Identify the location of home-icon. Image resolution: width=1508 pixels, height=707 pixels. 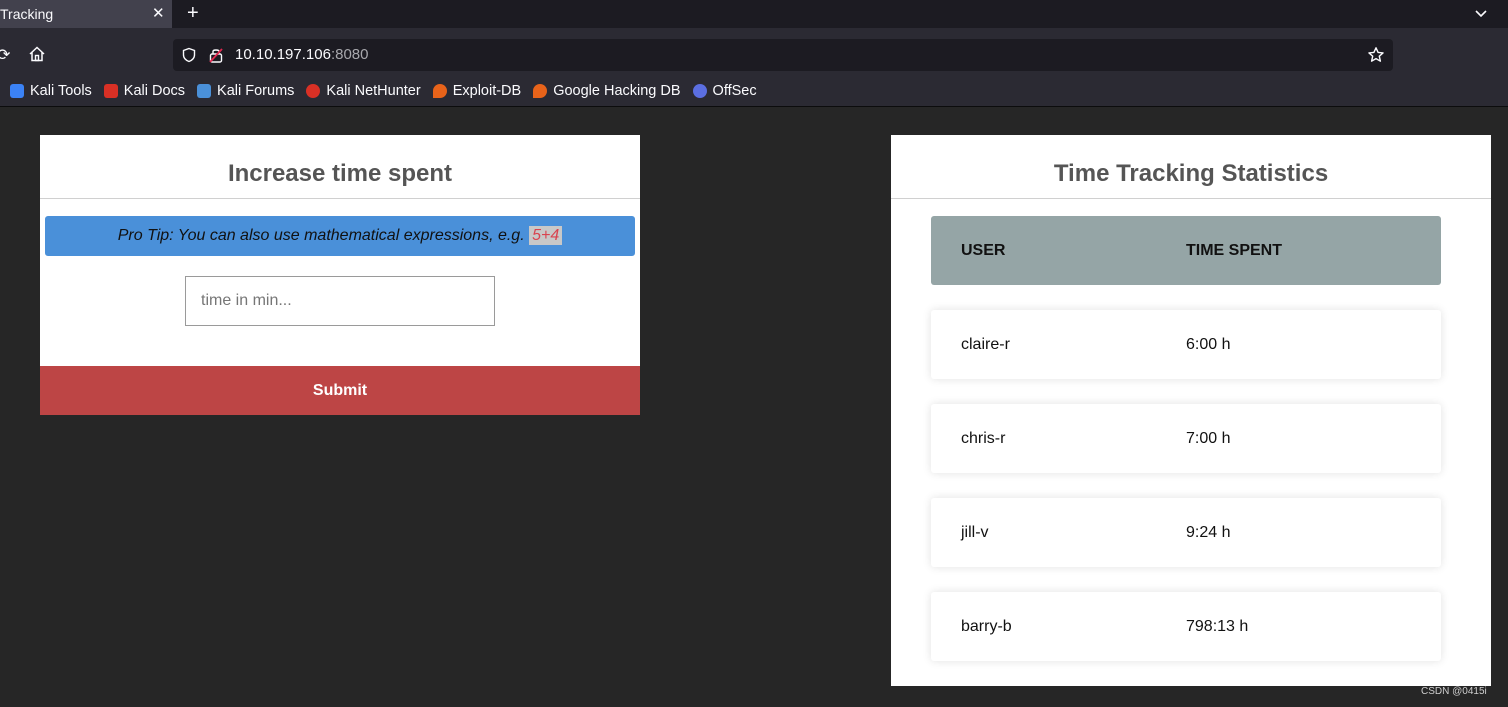
(37, 54).